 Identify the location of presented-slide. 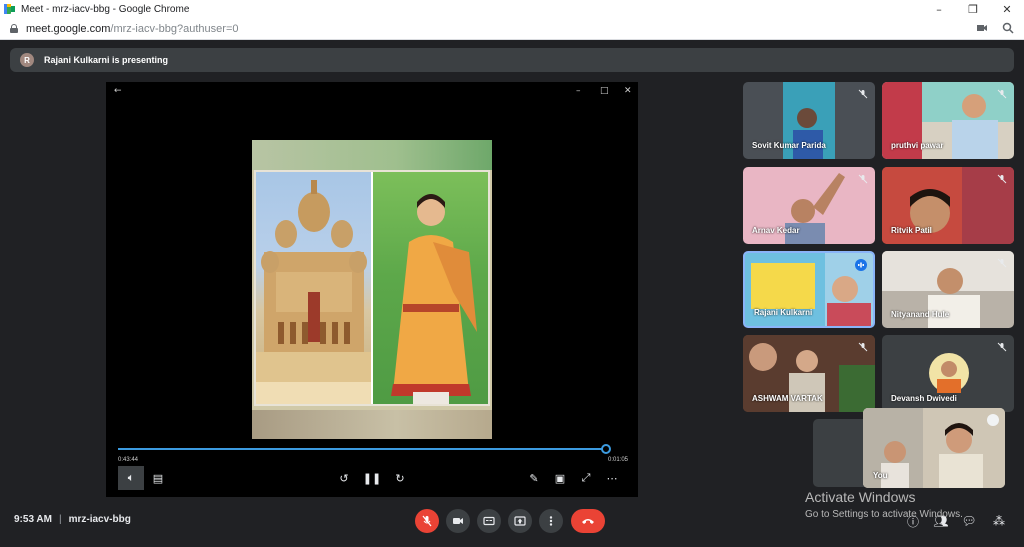
(372, 289).